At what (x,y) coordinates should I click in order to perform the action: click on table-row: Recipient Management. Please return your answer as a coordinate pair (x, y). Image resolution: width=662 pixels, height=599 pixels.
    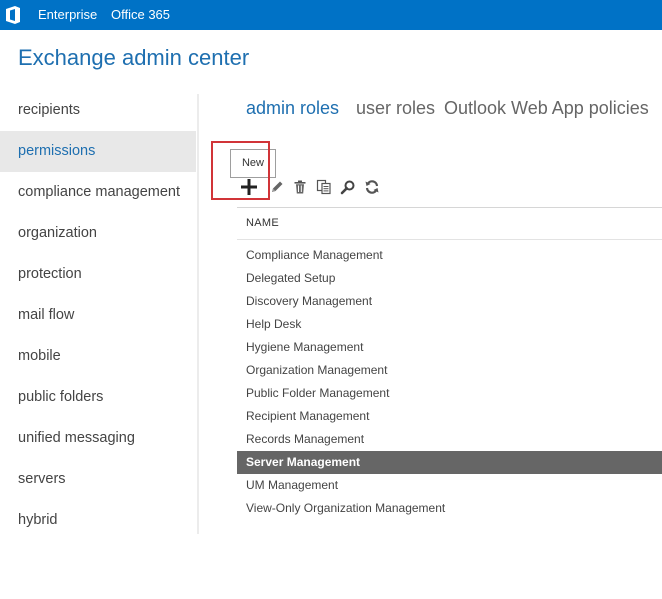
    Looking at the image, I should click on (449, 416).